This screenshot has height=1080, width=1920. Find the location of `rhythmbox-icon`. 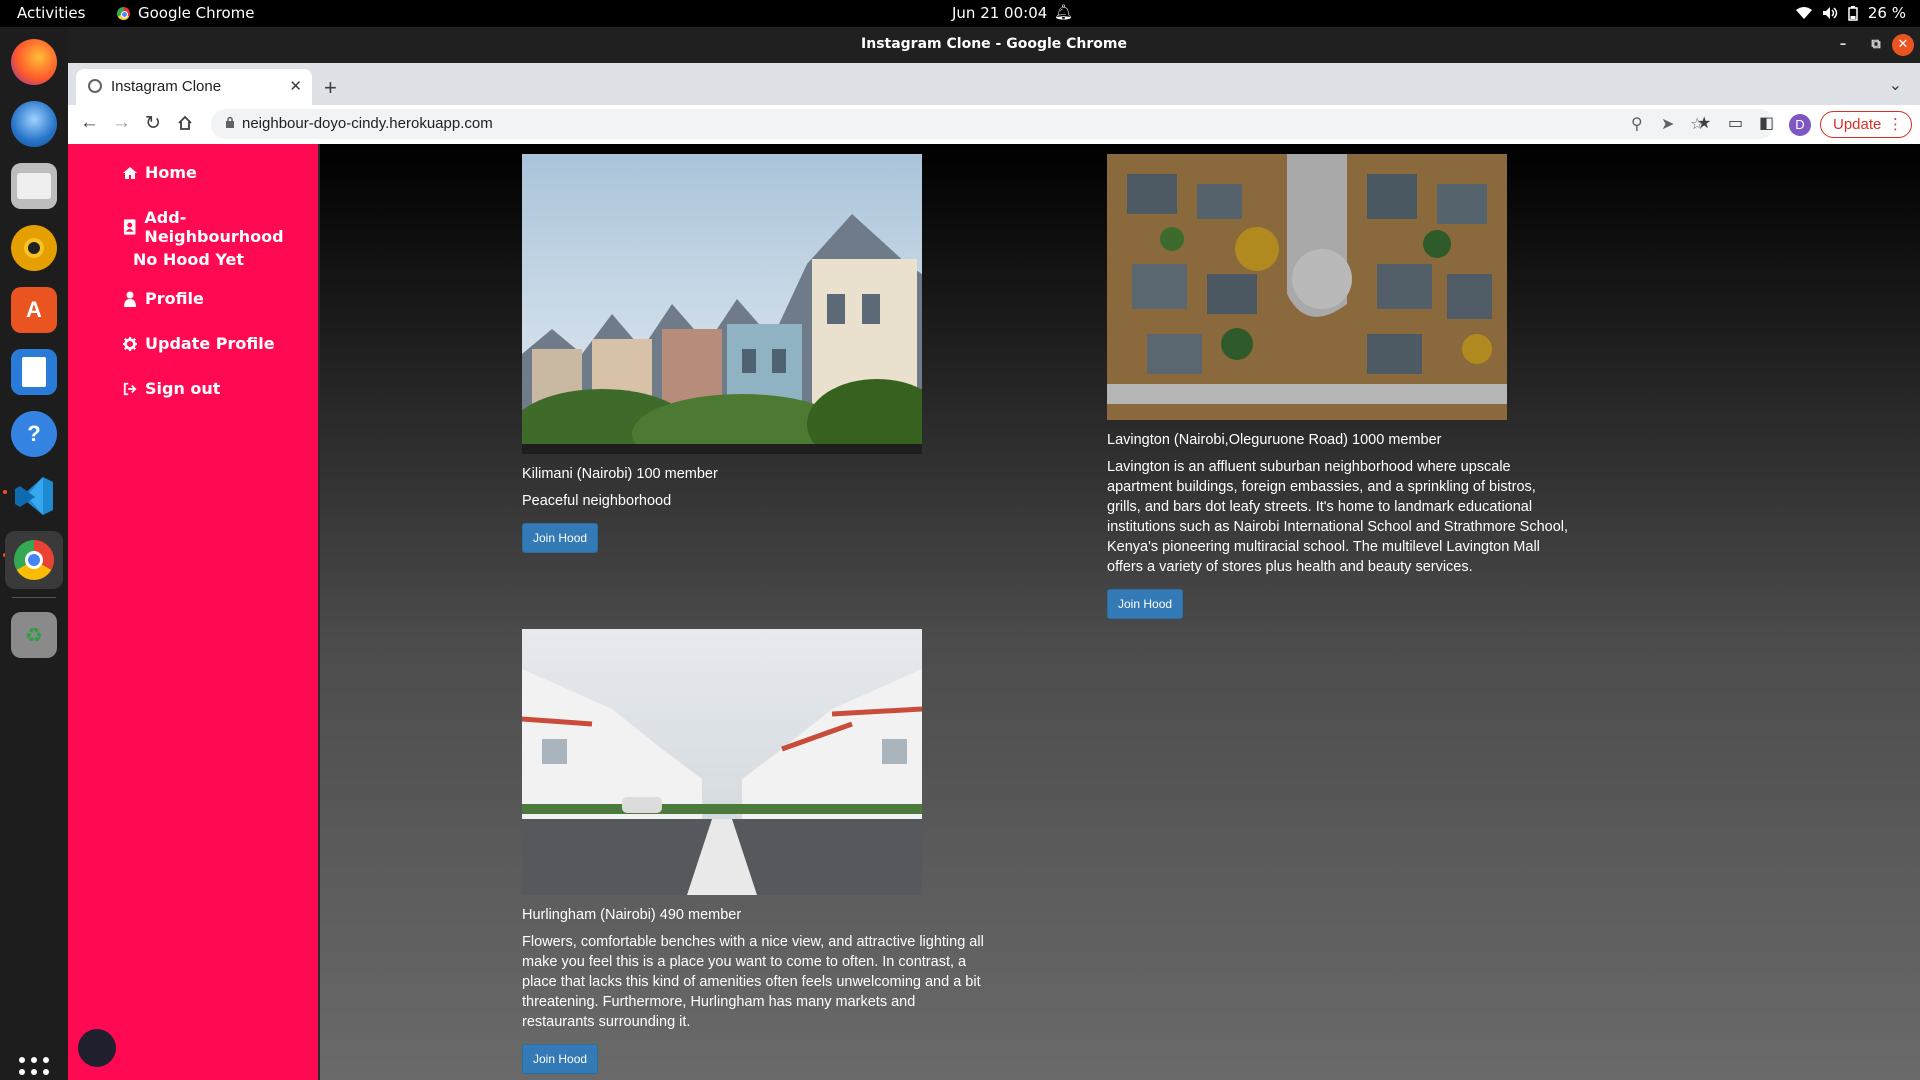

rhythmbox-icon is located at coordinates (34, 248).